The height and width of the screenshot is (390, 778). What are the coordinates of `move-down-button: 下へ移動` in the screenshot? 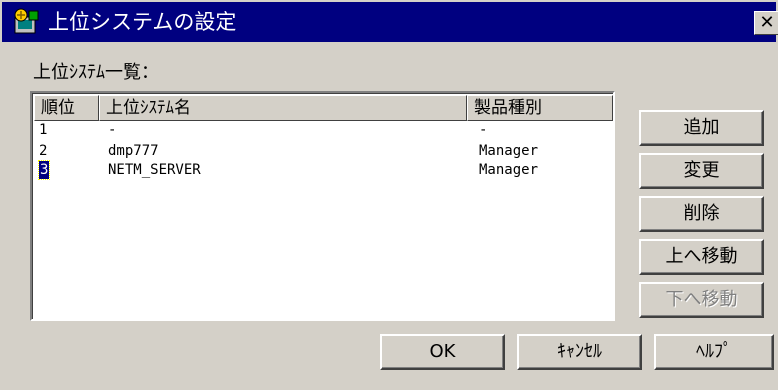 It's located at (701, 300).